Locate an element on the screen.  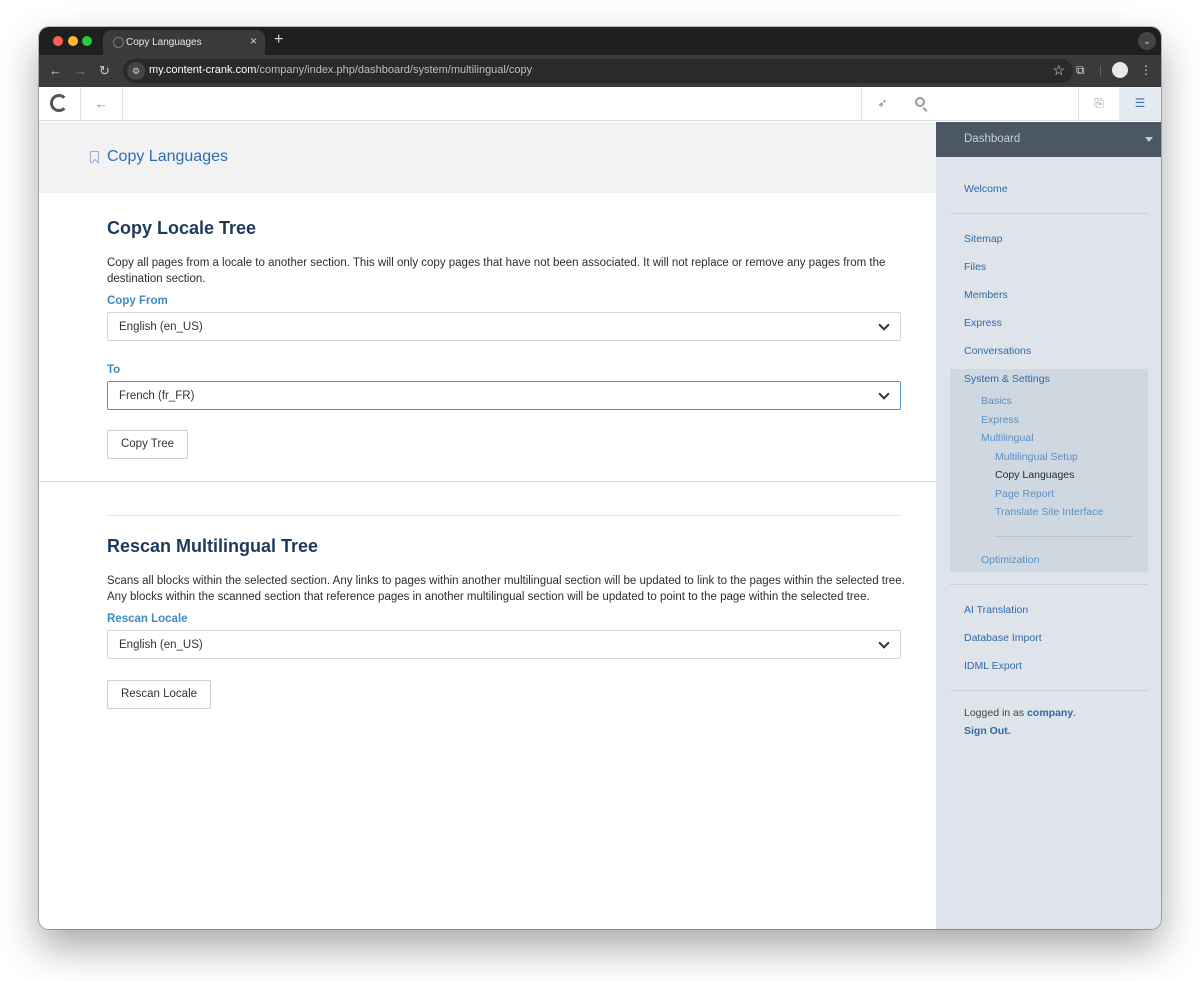
sidebar-item-multilingual-setup: Multilingual Setup is located at coordinates (1036, 457).